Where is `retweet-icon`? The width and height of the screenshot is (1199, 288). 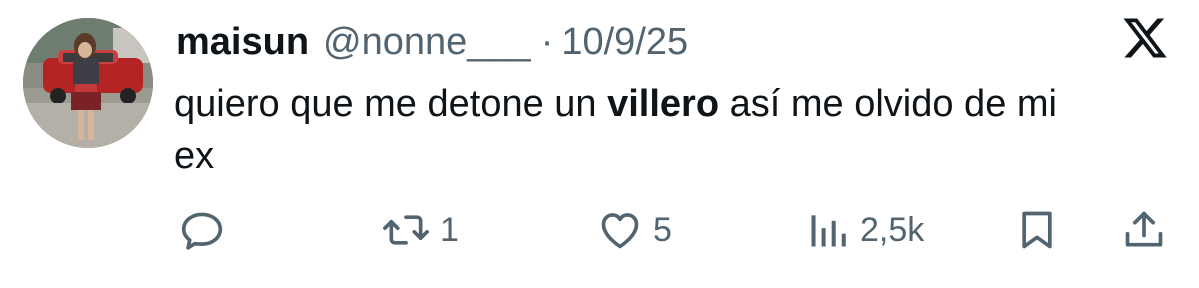
retweet-icon is located at coordinates (406, 230).